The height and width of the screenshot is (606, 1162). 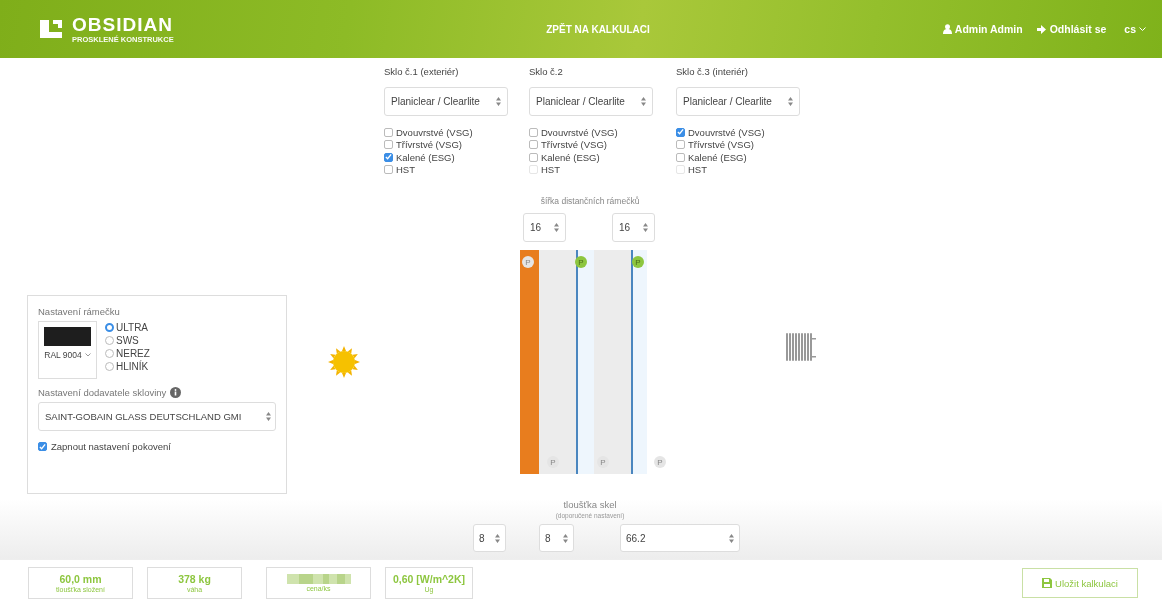 I want to click on blurred-value, so click(x=318, y=578).